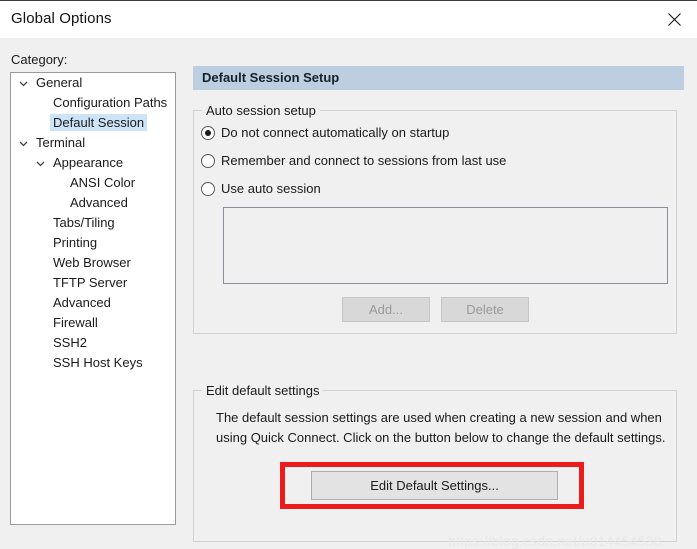 The height and width of the screenshot is (549, 697). I want to click on sidebar-item-label: ANSI Color, so click(103, 182).